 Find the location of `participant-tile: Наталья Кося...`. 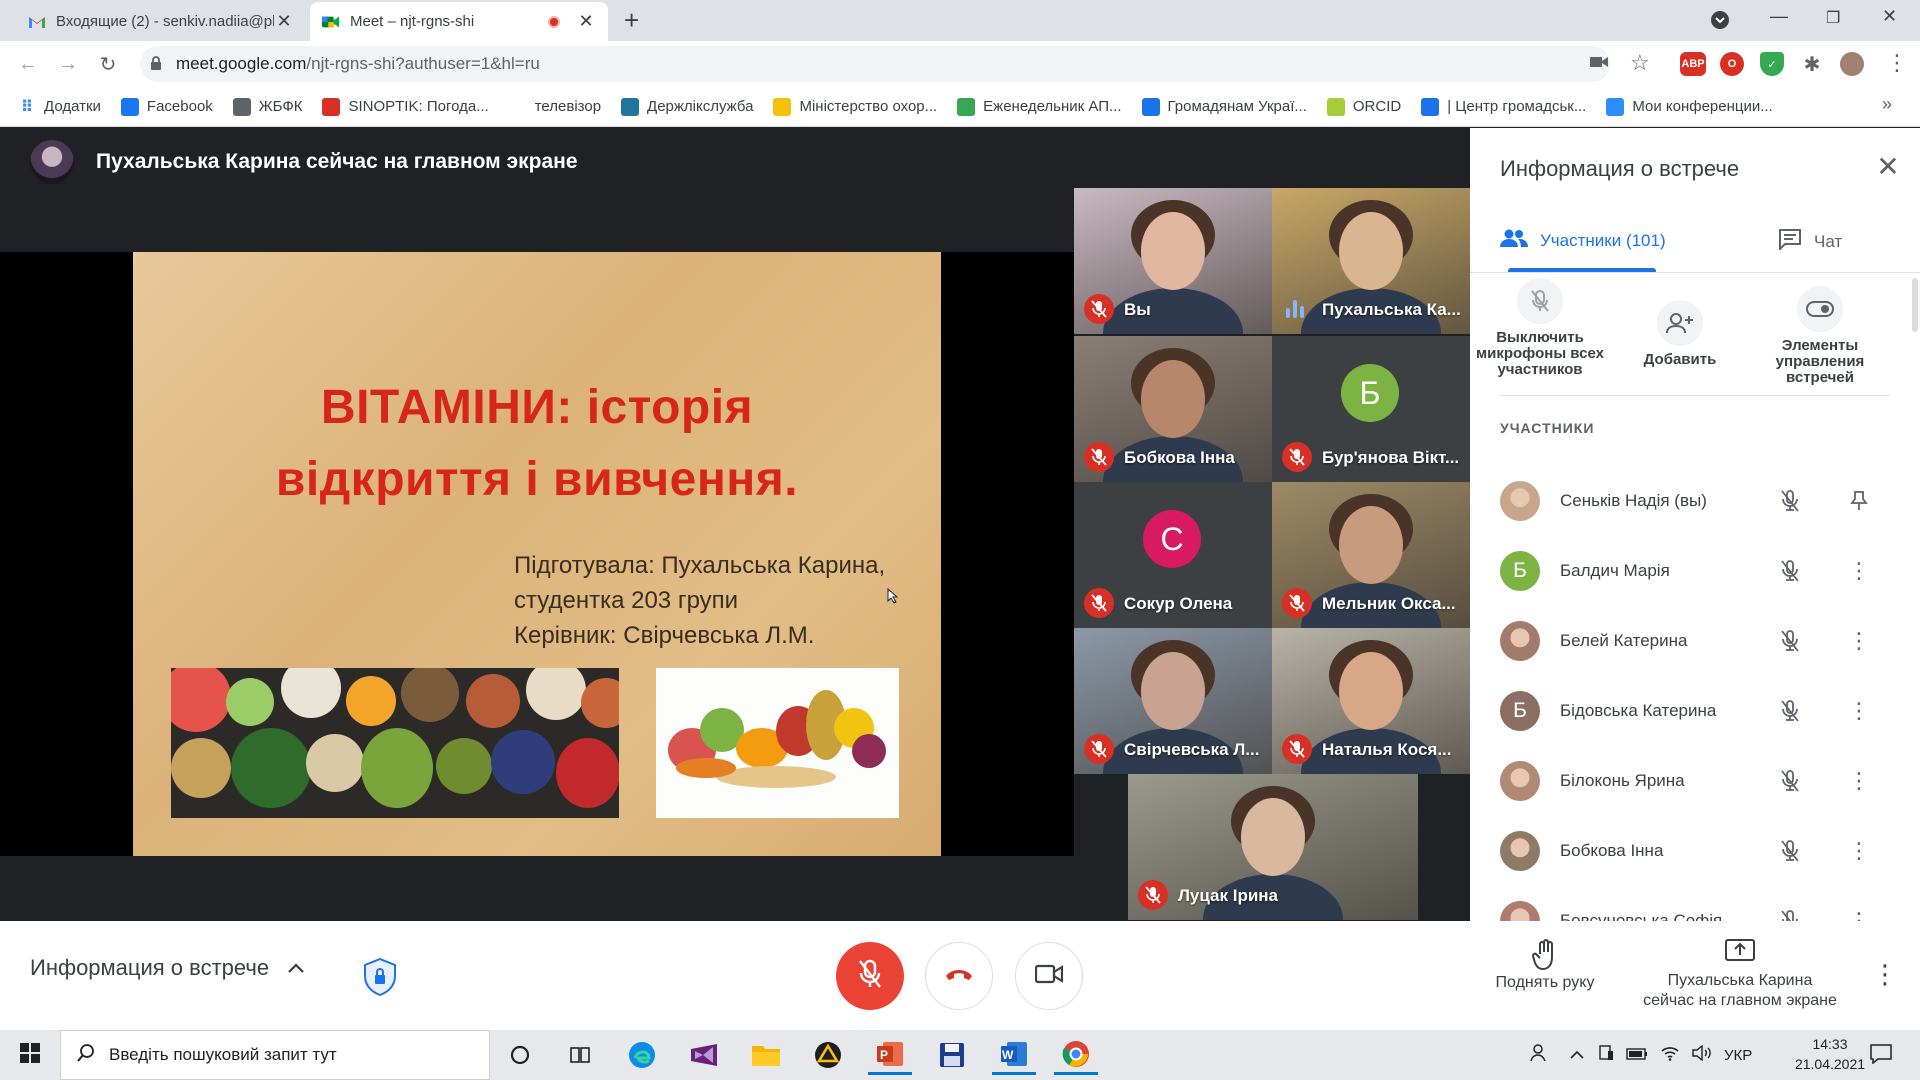

participant-tile: Наталья Кося... is located at coordinates (1371, 701).